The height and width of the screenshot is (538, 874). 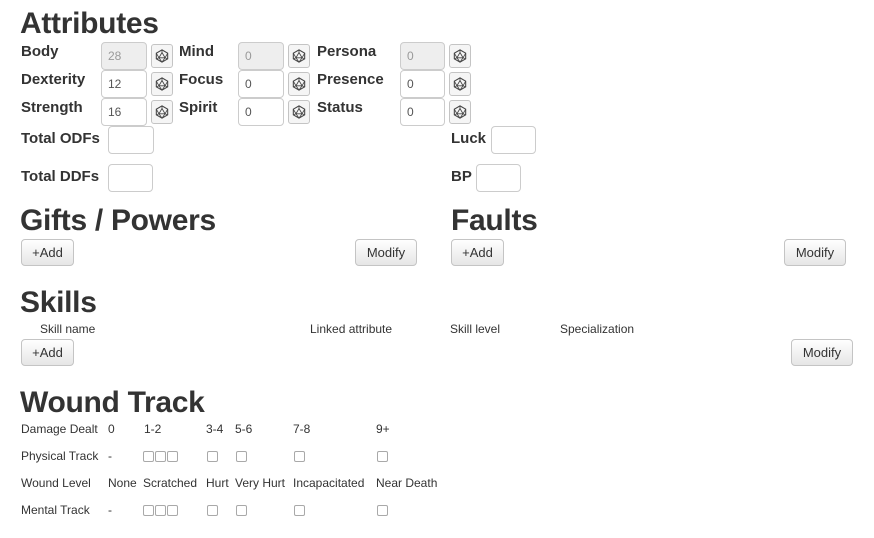 What do you see at coordinates (217, 483) in the screenshot?
I see `wound-level-value: Hurt` at bounding box center [217, 483].